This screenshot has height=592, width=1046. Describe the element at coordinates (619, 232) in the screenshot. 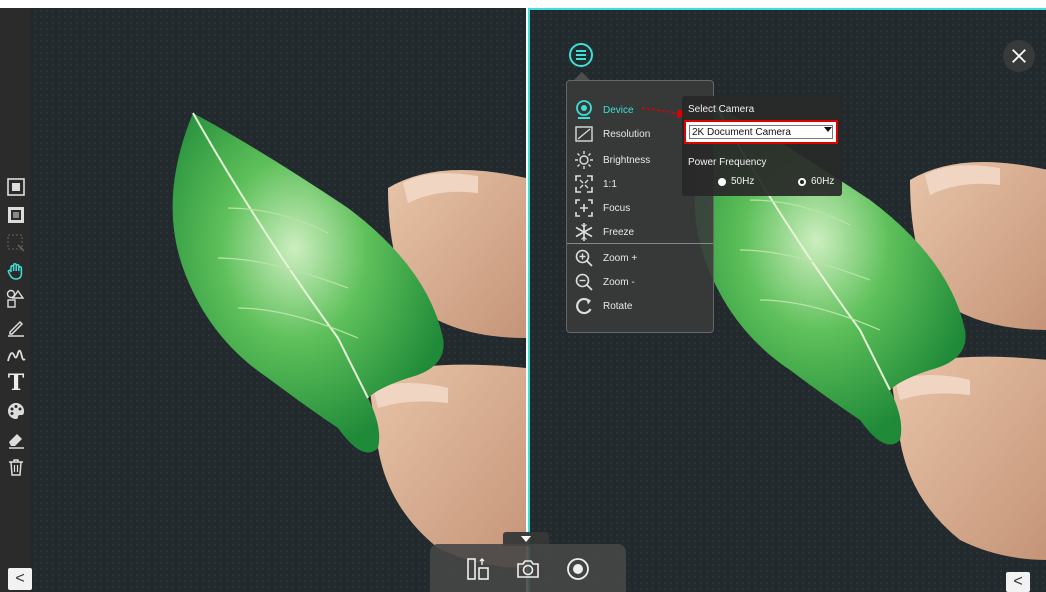

I see `menu-item-label: Freeze` at that location.